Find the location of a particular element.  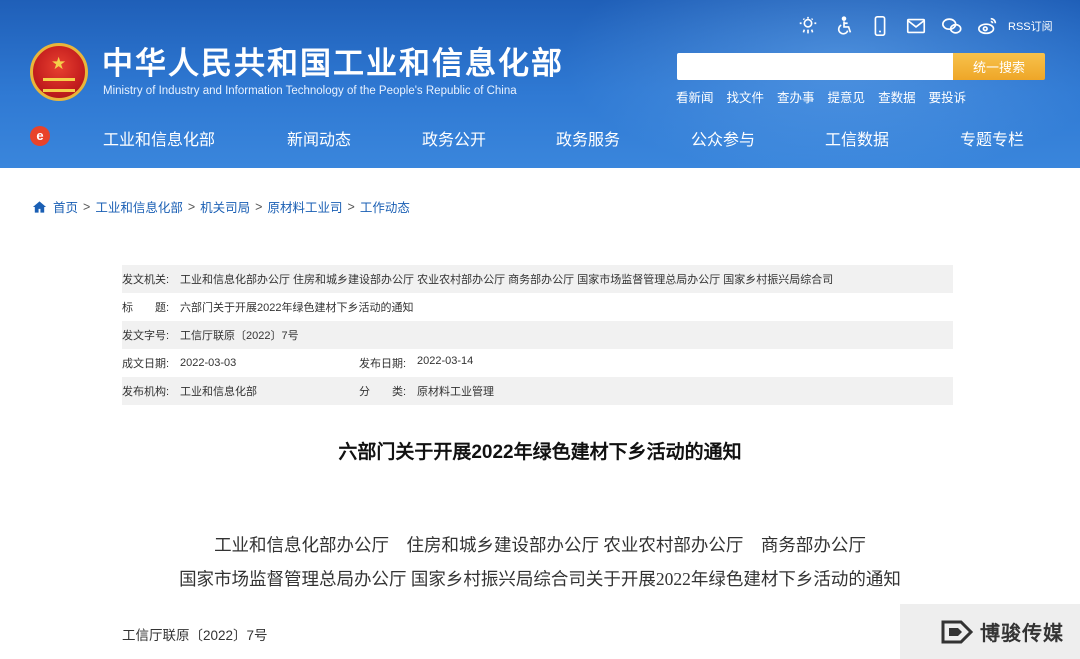

watermark-logo-icon is located at coordinates (957, 631).